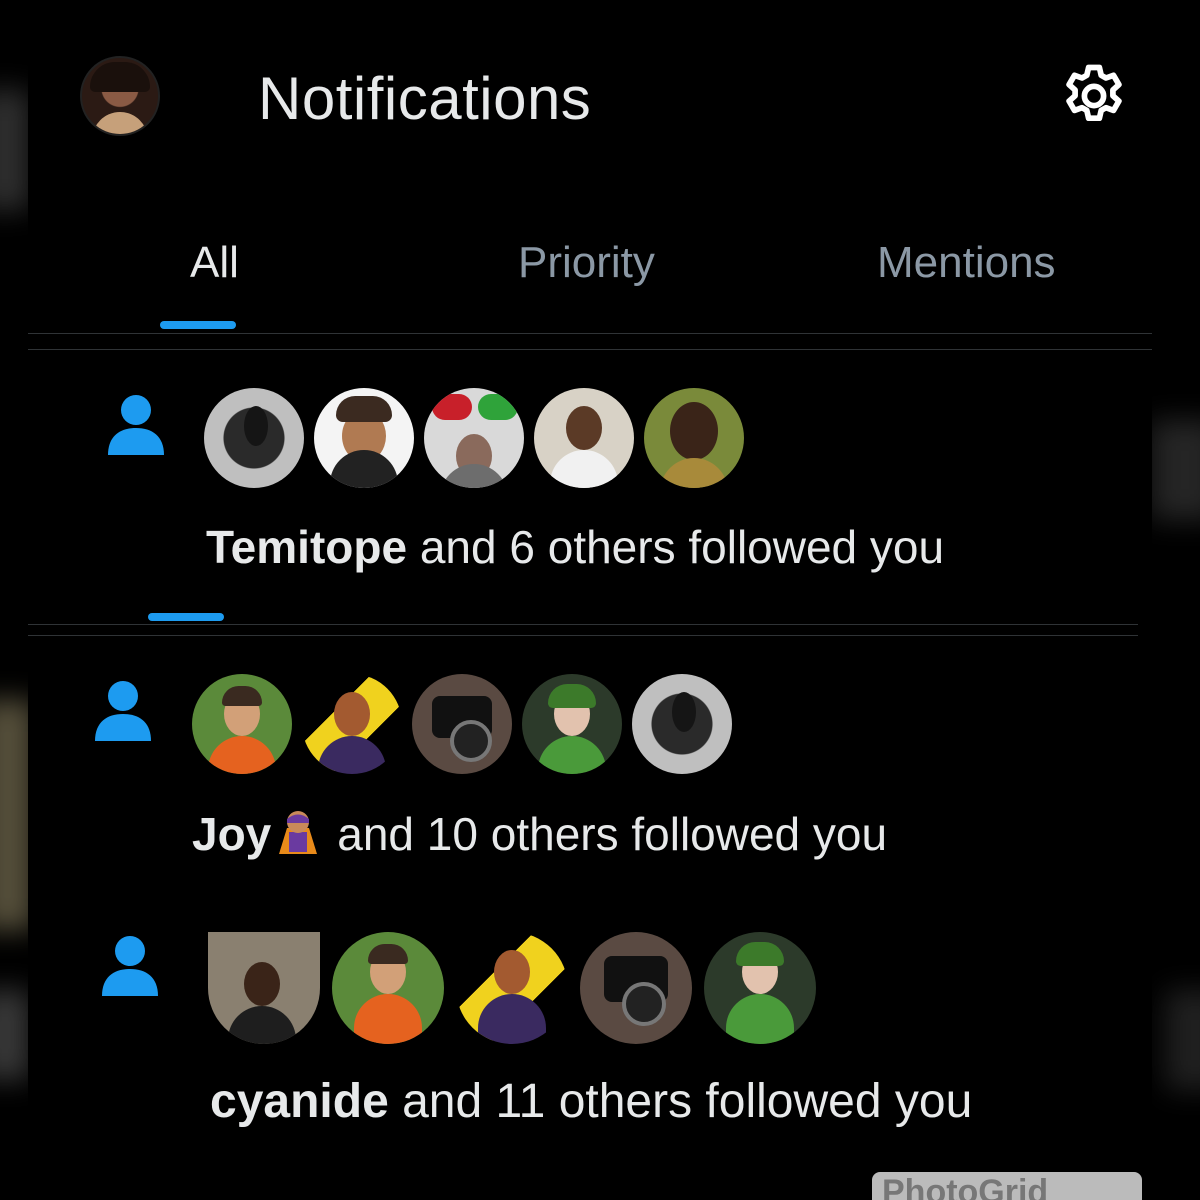 Image resolution: width=1200 pixels, height=1200 pixels. Describe the element at coordinates (198, 325) in the screenshot. I see `active-tab-indicator` at that location.